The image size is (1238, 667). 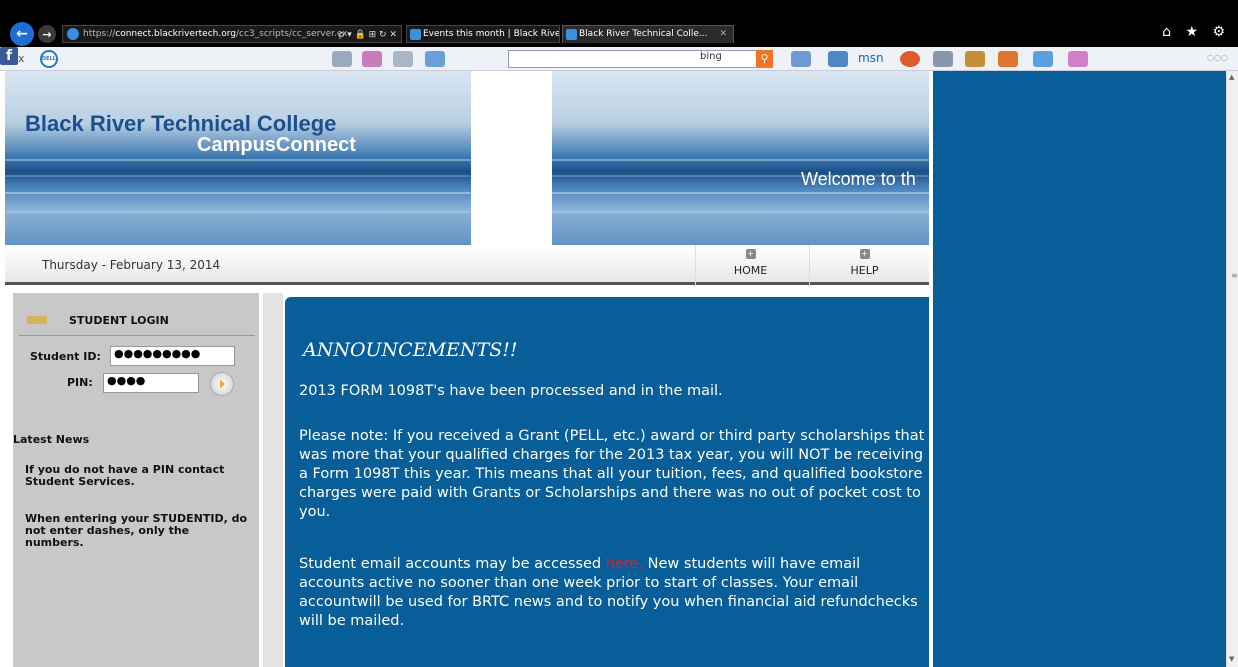 What do you see at coordinates (864, 270) in the screenshot?
I see `help-nav-label: HELP` at bounding box center [864, 270].